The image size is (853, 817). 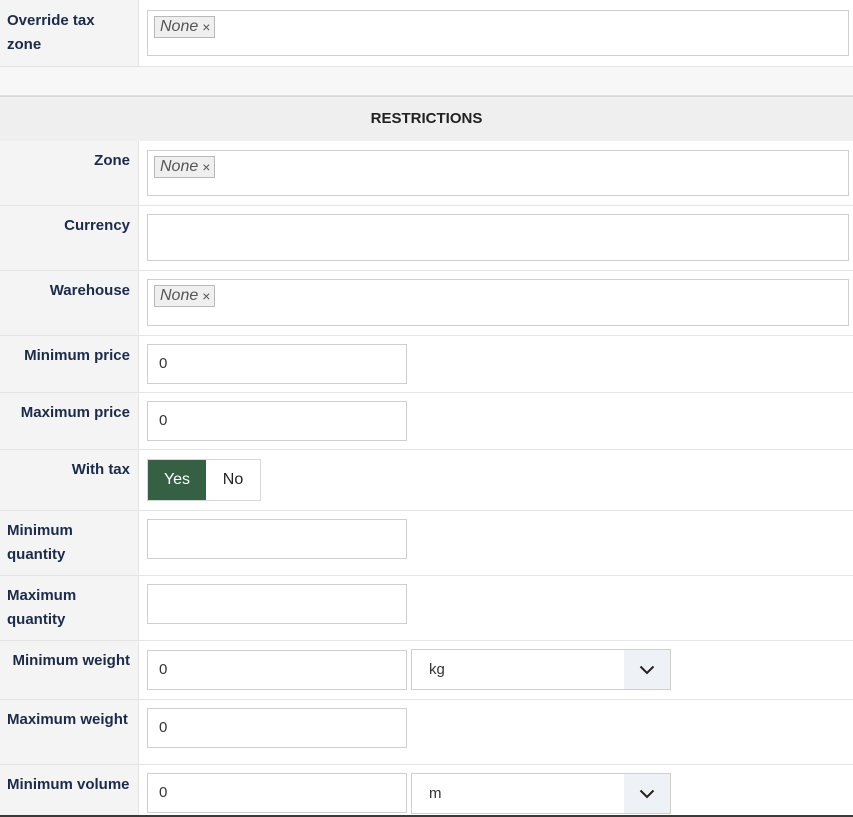 I want to click on override-tax-zone-field: None ×, so click(x=496, y=33).